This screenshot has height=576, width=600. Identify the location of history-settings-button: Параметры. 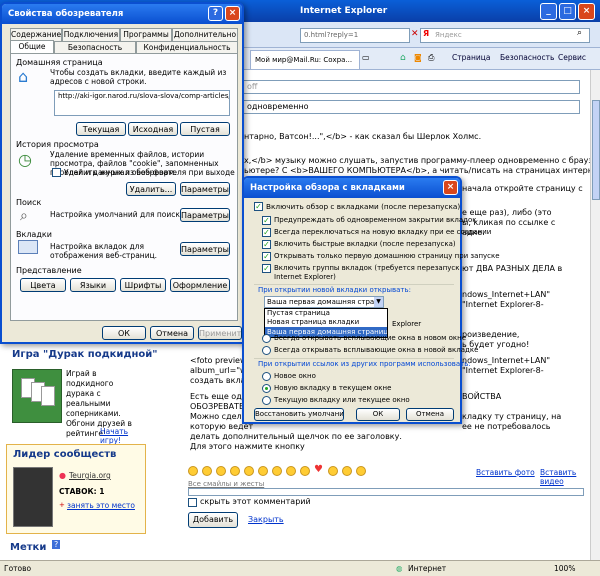
(205, 189).